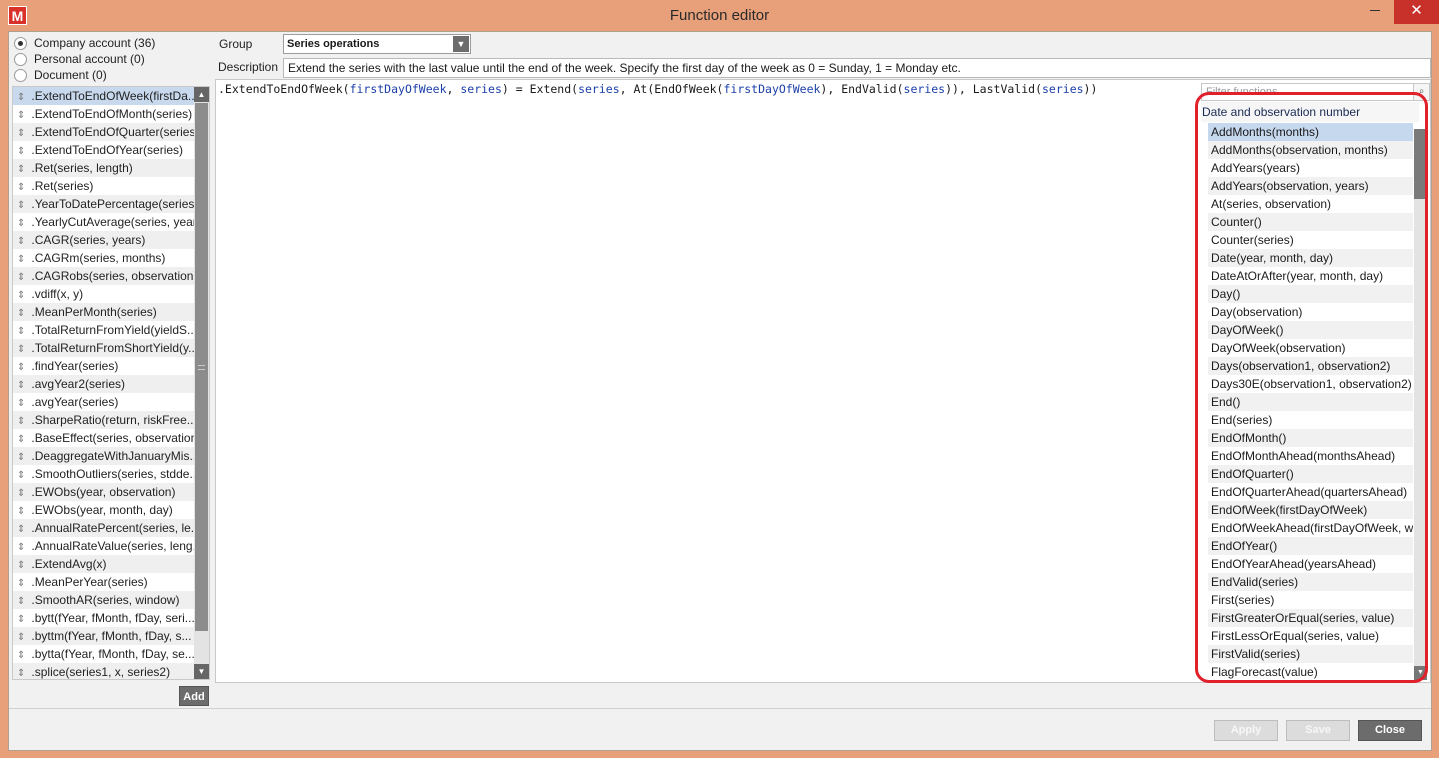 This screenshot has width=1439, height=758. Describe the element at coordinates (84, 75) in the screenshot. I see `account-option: Document (0)` at that location.